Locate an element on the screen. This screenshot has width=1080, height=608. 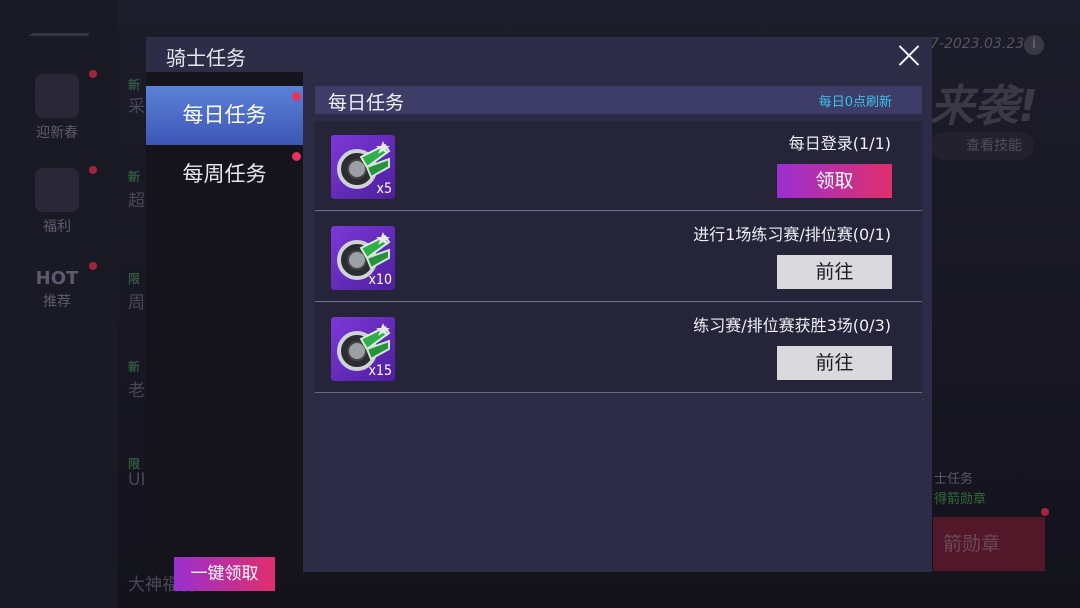
background-list-text: 老 is located at coordinates (136, 391).